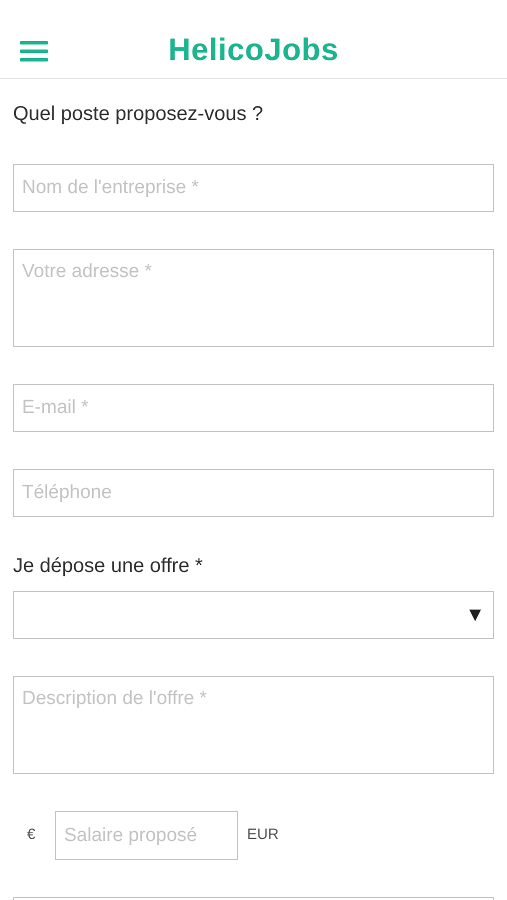 This screenshot has height=900, width=507. I want to click on currency-label: EUR, so click(263, 835).